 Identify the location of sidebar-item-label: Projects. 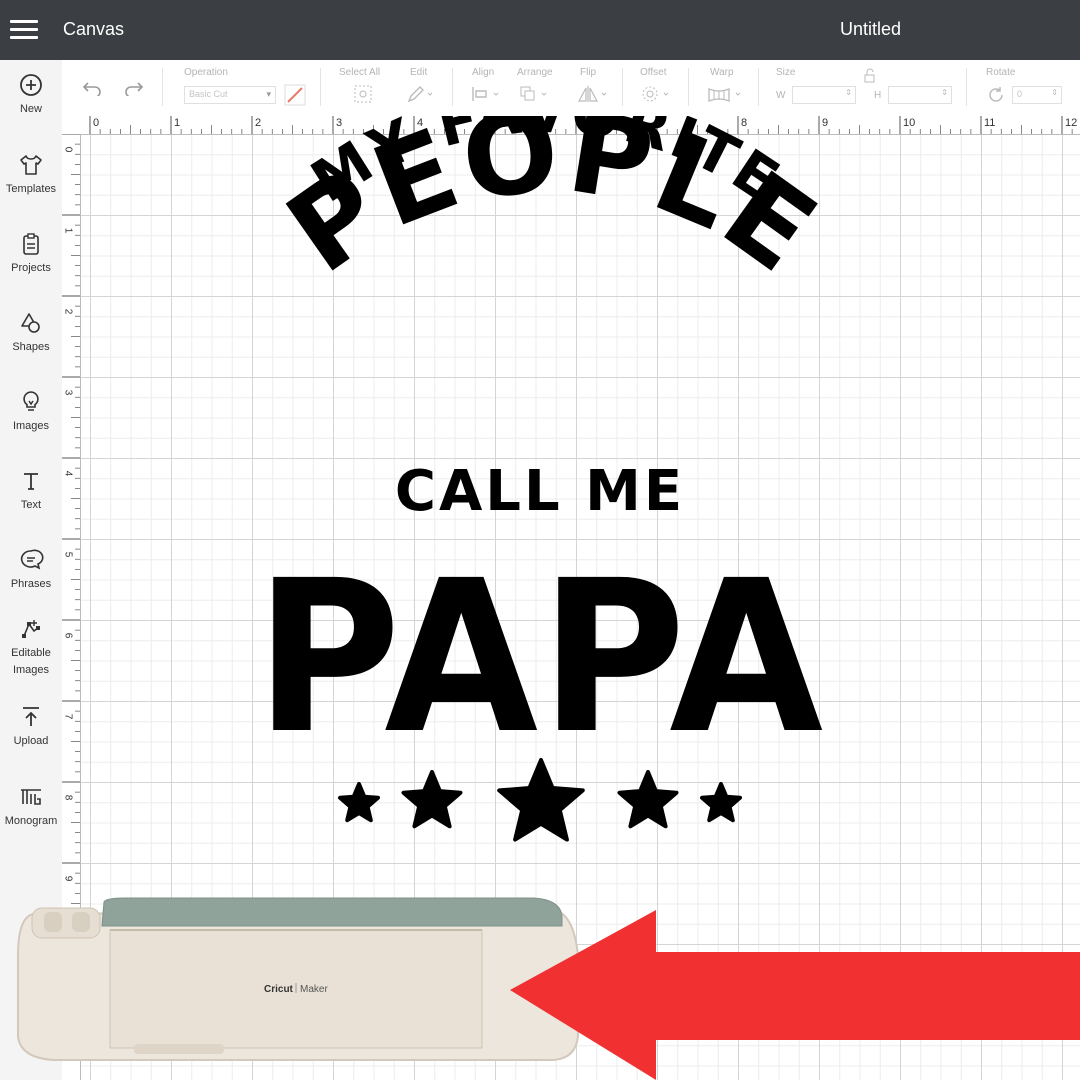
(31, 268).